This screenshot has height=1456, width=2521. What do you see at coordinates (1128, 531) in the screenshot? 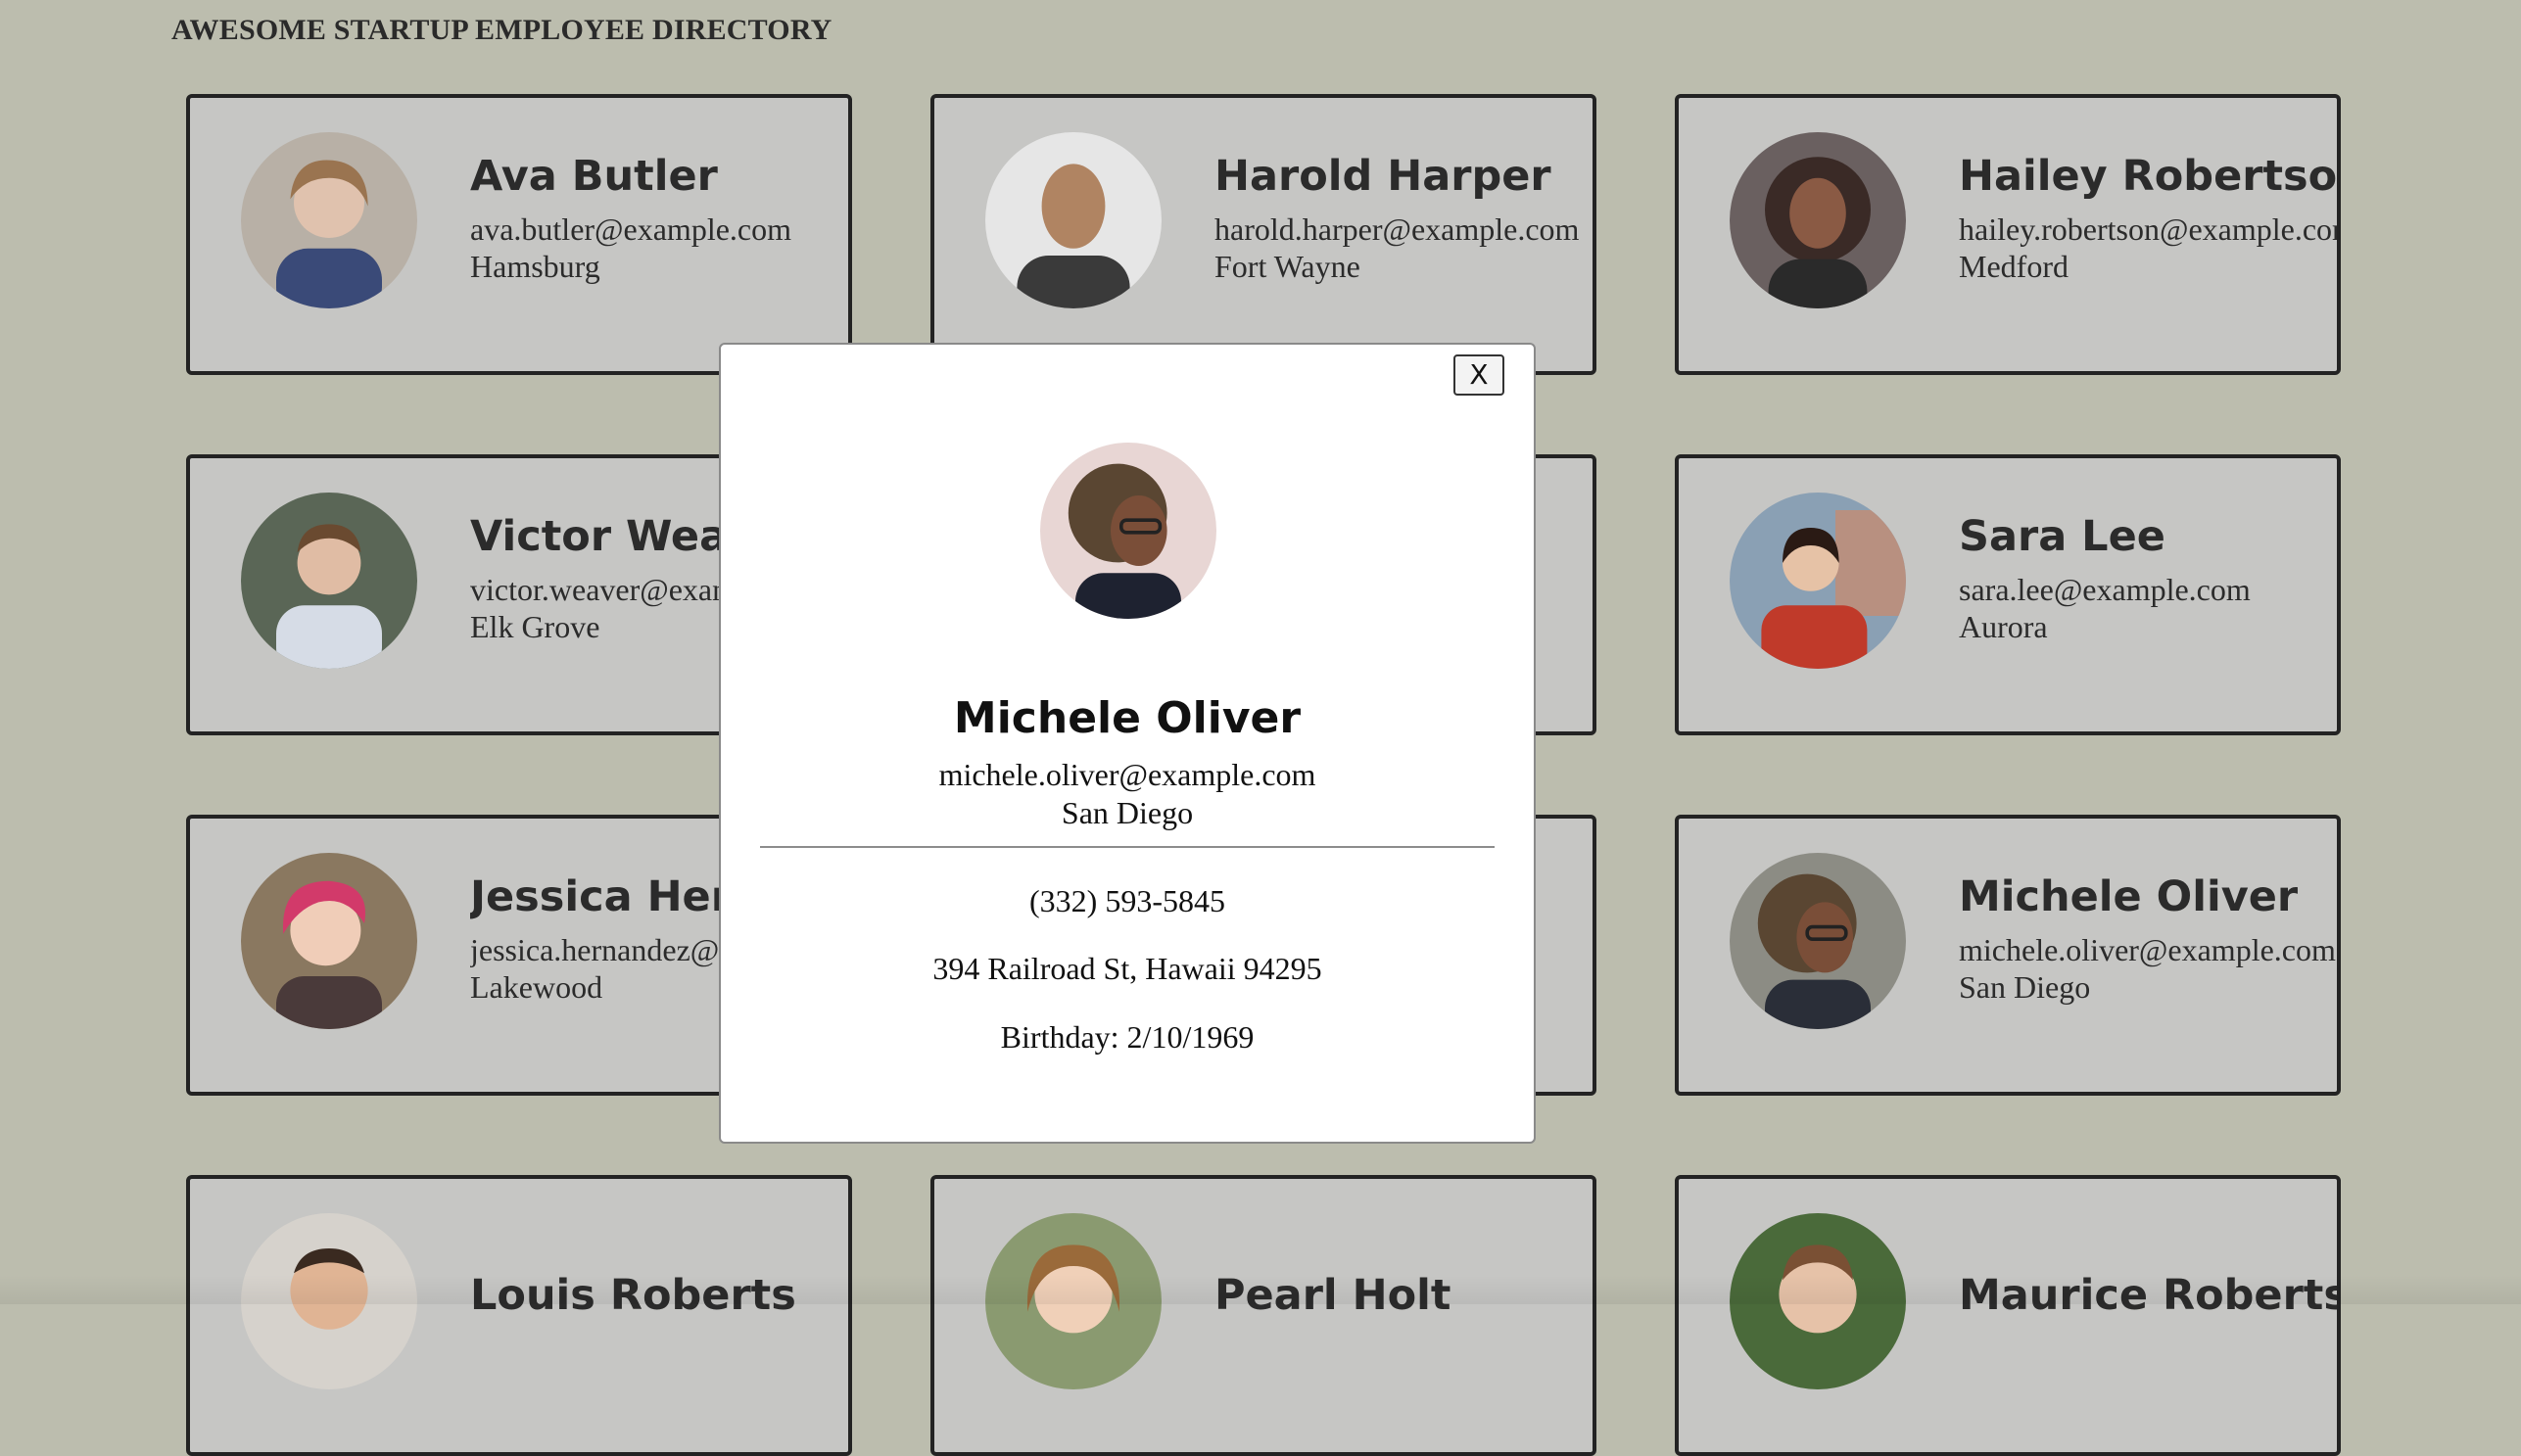
I see `modal-avatar` at bounding box center [1128, 531].